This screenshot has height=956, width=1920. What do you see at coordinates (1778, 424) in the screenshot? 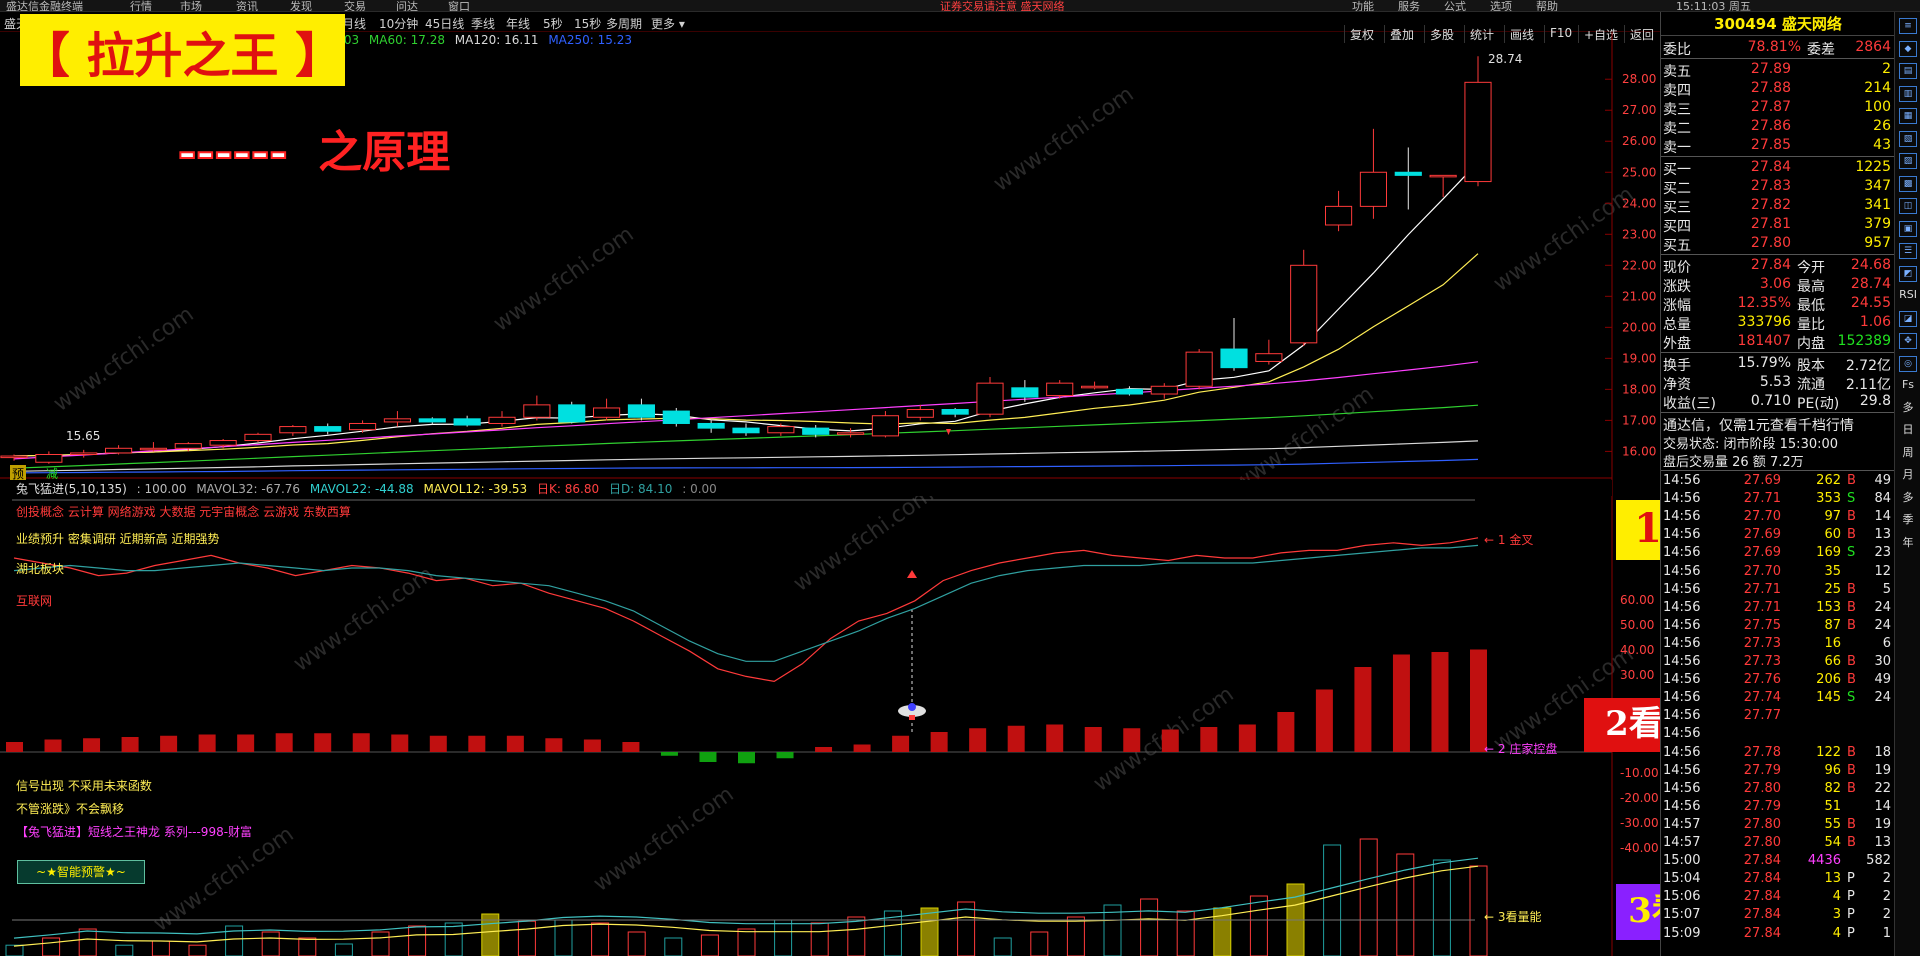
I see `promo-row: 通达信，仅需1元查看千档行情` at bounding box center [1778, 424].